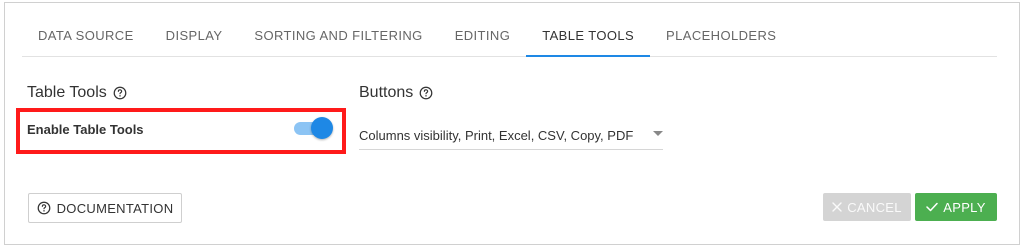  I want to click on tab-editing: EDITING, so click(483, 35).